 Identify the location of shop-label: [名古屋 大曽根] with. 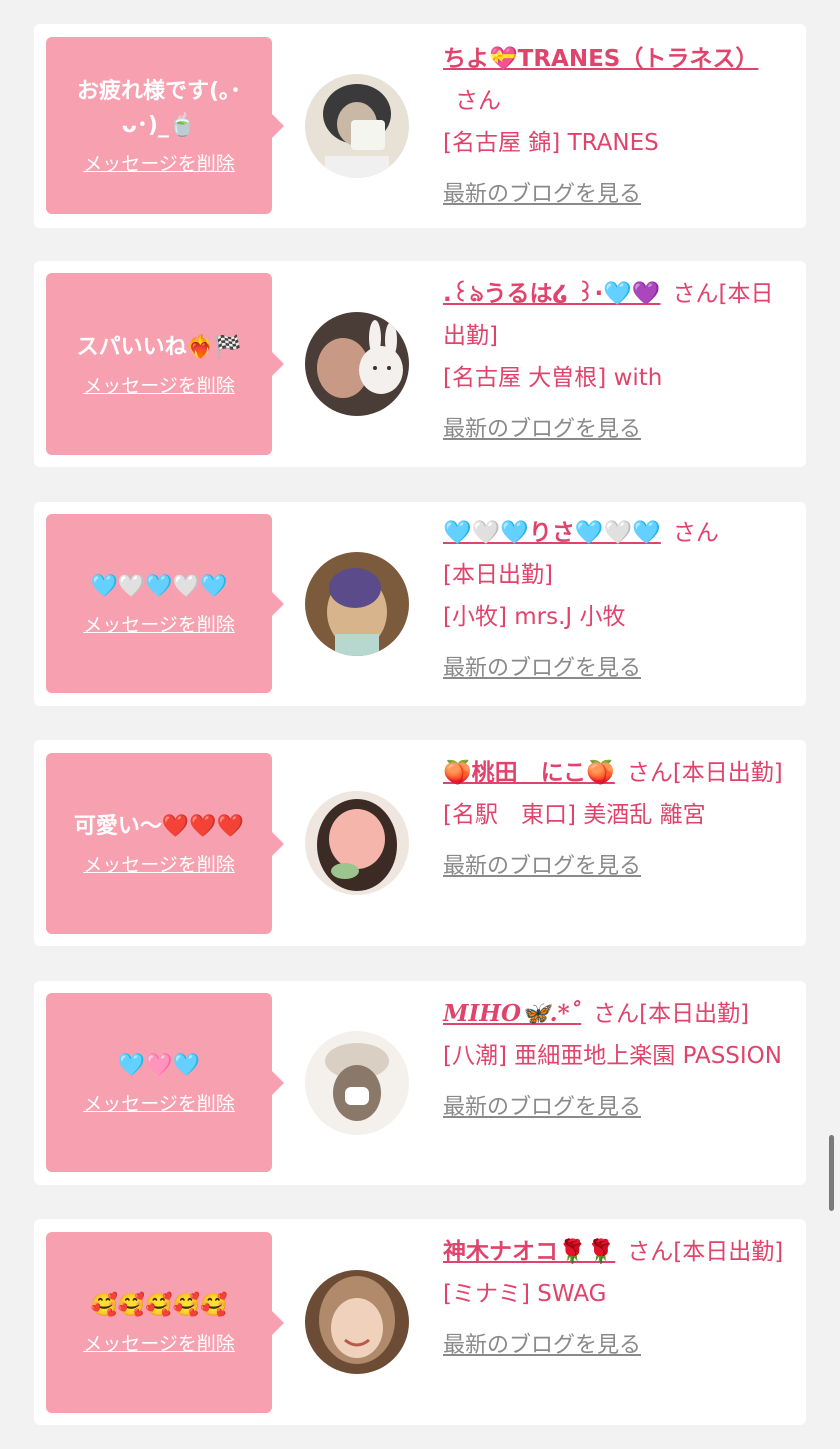
(553, 378).